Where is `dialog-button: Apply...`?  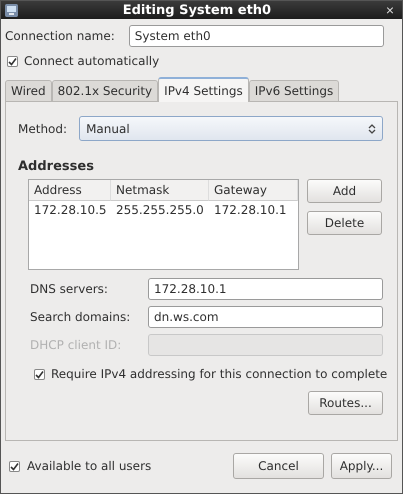
dialog-button: Apply... is located at coordinates (361, 466).